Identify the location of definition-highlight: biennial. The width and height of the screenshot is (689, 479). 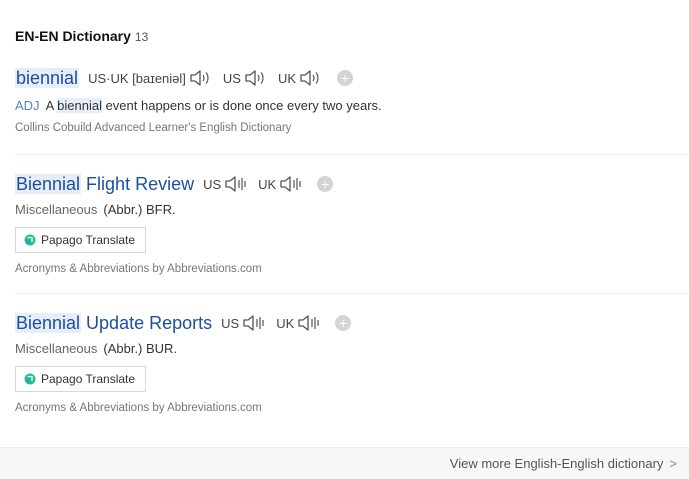
(79, 105).